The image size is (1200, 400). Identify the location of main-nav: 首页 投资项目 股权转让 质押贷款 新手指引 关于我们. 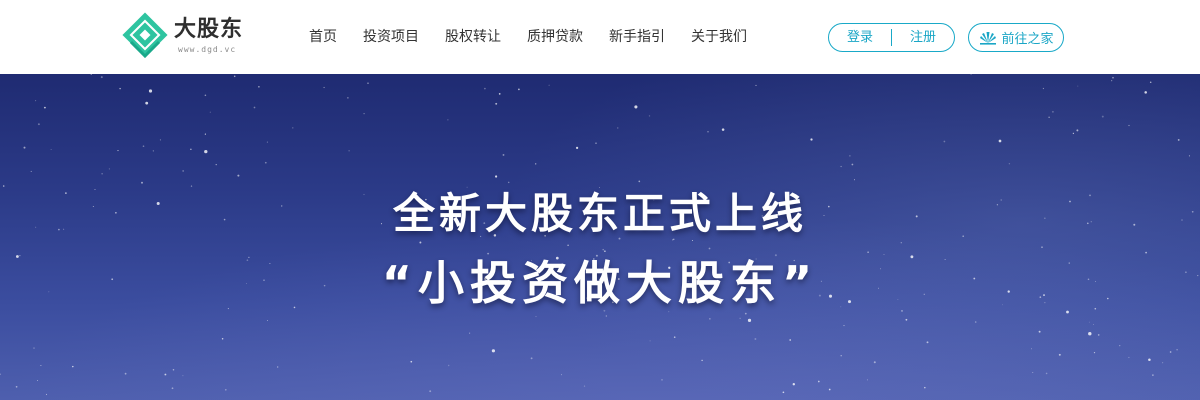
(528, 37).